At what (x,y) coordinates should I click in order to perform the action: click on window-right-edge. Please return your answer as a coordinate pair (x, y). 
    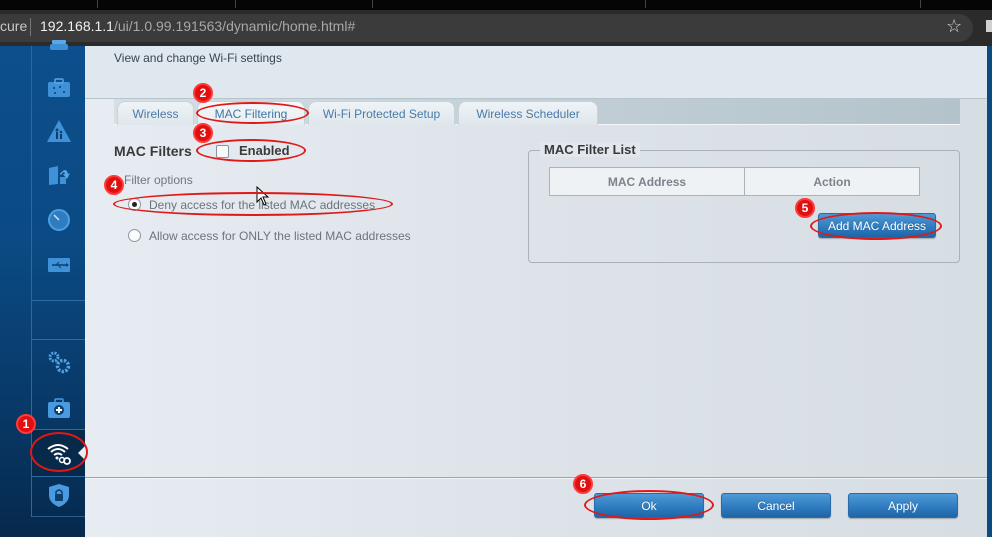
    Looking at the image, I should click on (989, 291).